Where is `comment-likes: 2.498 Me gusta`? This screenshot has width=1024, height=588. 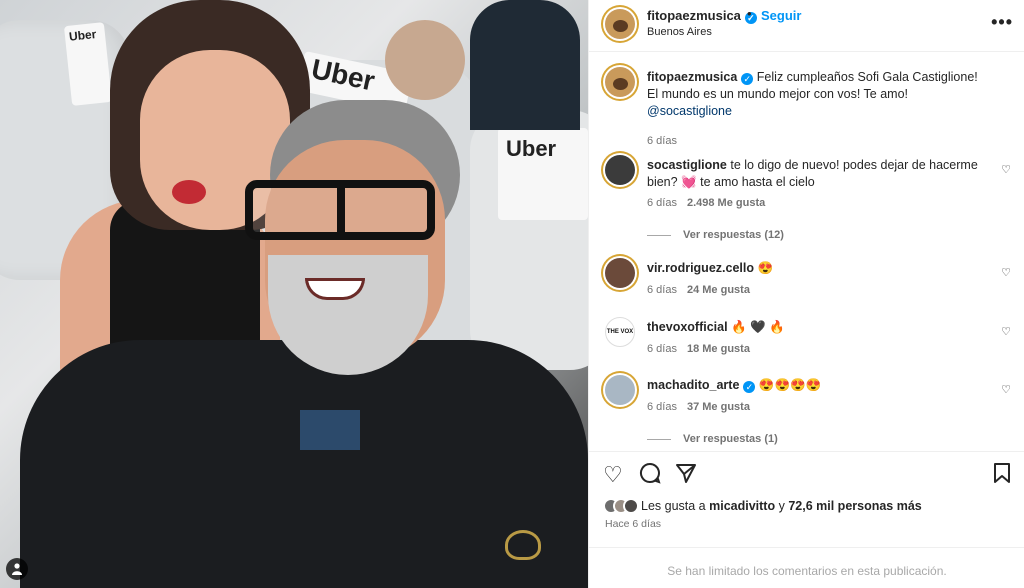
comment-likes: 2.498 Me gusta is located at coordinates (726, 203).